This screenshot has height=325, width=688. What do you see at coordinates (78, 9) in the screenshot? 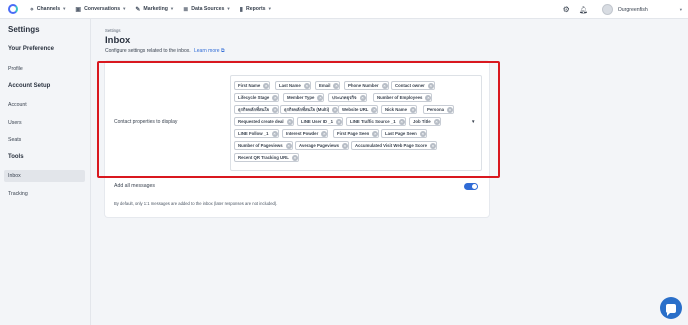
I see `chat-icon: ▣` at bounding box center [78, 9].